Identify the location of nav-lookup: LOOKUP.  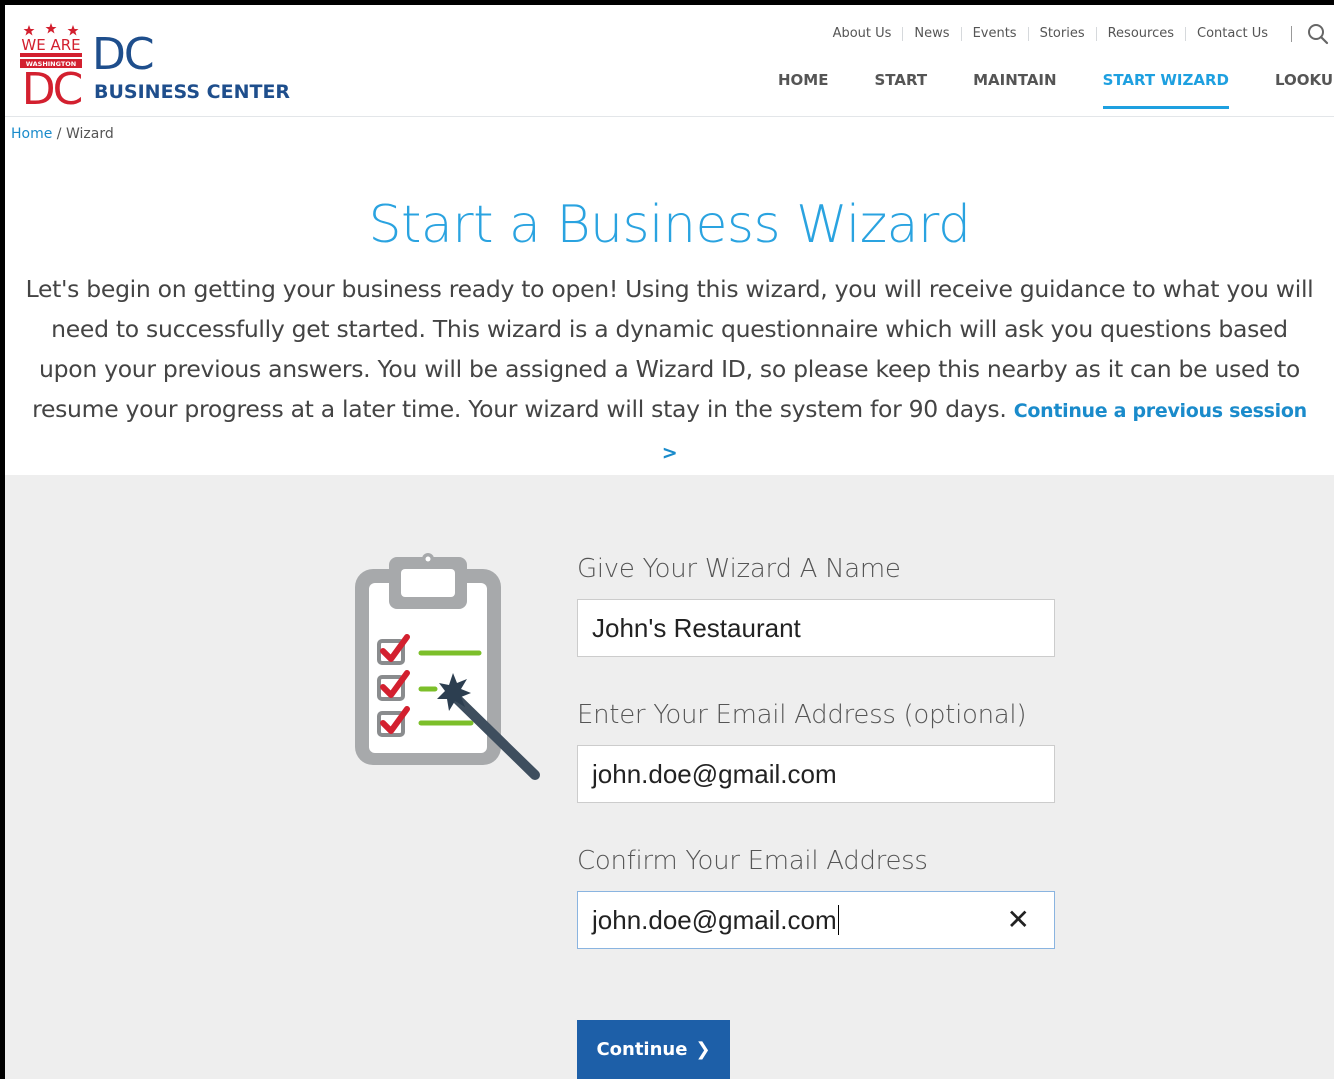
(1304, 90).